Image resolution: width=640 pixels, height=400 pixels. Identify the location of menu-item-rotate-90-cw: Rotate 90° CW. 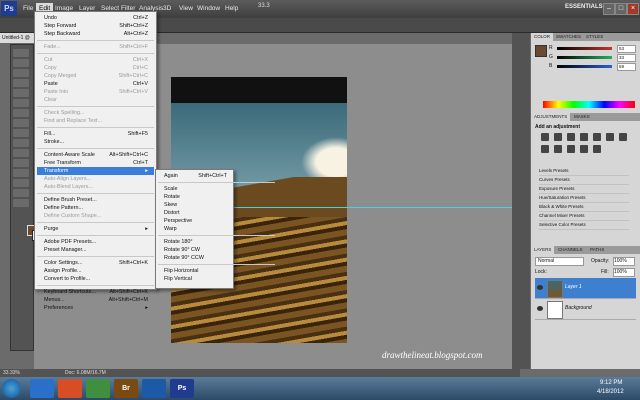
(194, 250).